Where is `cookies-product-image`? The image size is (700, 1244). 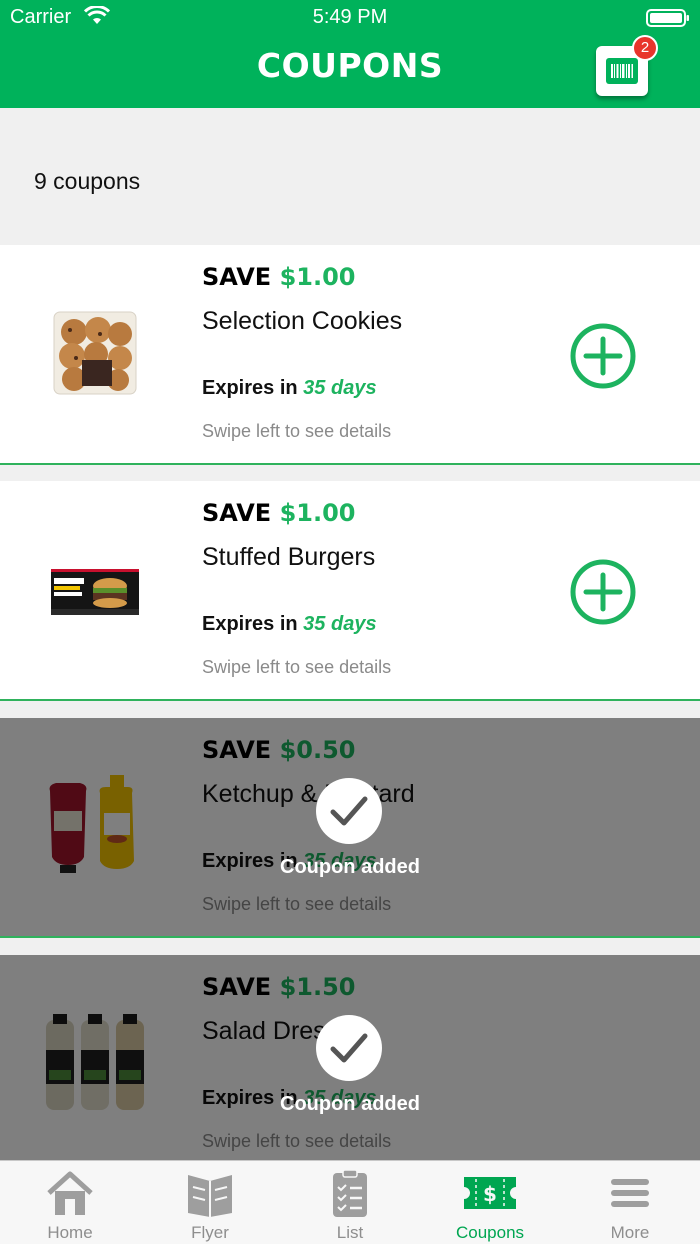 cookies-product-image is located at coordinates (95, 353).